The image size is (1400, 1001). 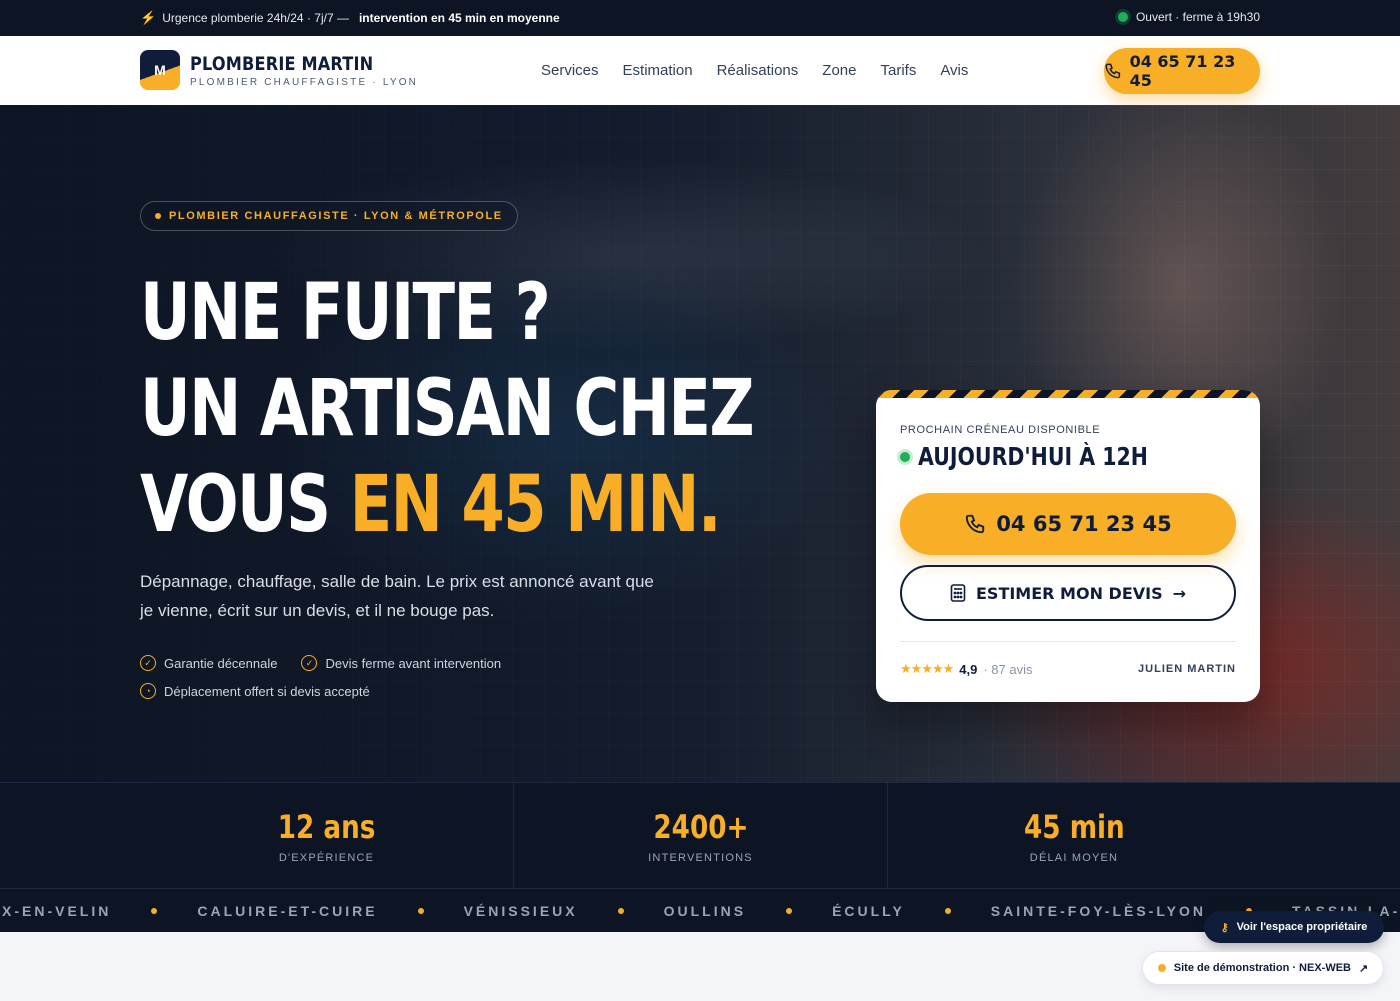 I want to click on demo-site-label: Site de démonstration · NEX-WEB, so click(x=1262, y=968).